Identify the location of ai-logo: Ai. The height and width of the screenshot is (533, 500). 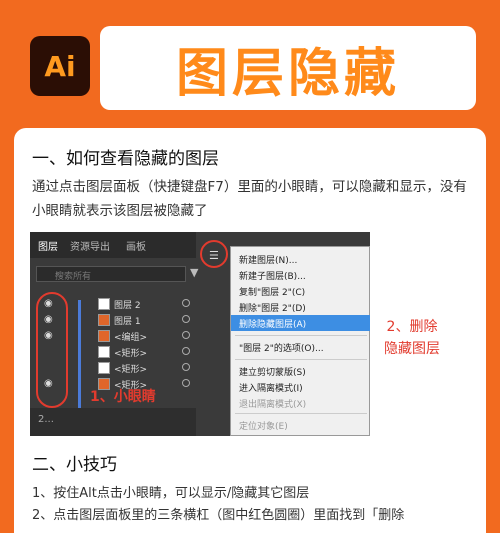
(60, 66).